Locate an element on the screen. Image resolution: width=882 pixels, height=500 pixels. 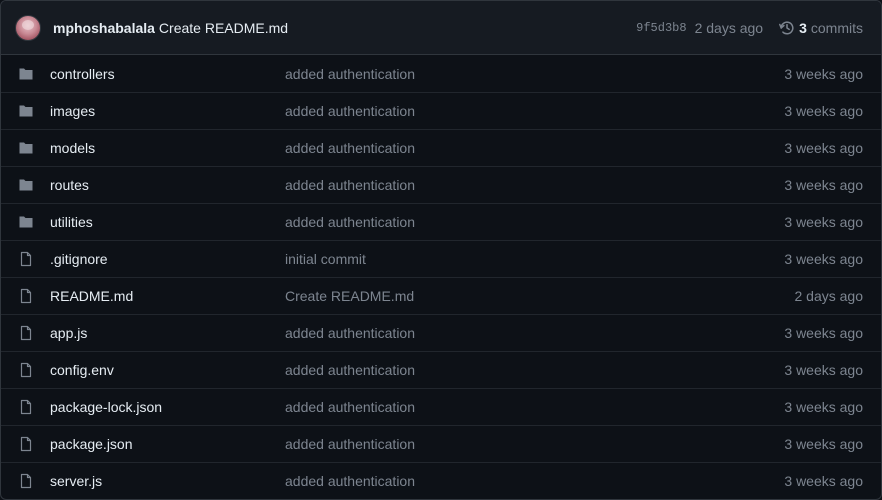
file-row: app.js added authentication 3 weeks ago is located at coordinates (441, 332).